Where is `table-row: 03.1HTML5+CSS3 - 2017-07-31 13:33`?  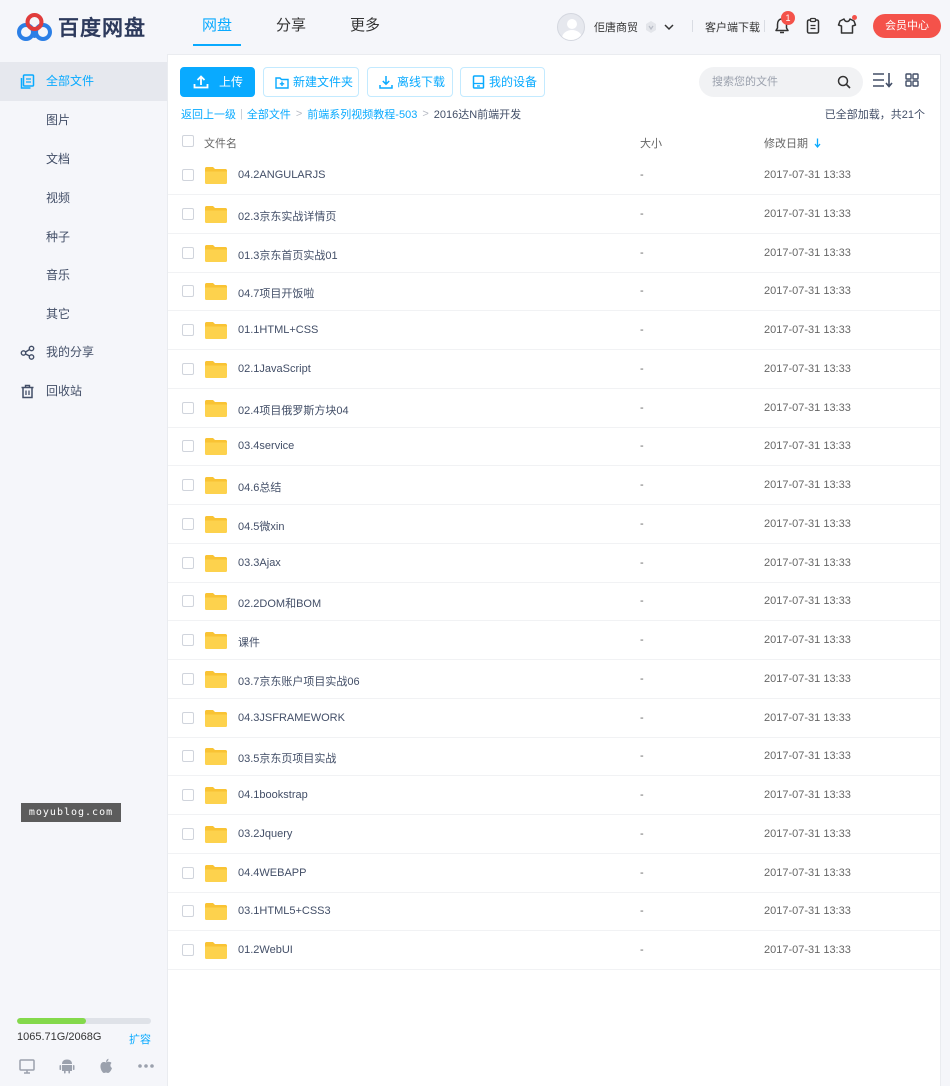 table-row: 03.1HTML5+CSS3 - 2017-07-31 13:33 is located at coordinates (554, 912).